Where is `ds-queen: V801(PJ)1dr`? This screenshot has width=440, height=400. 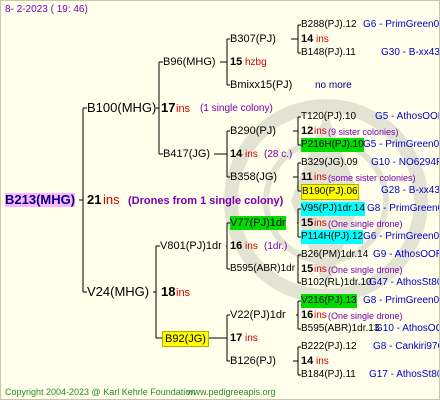 ds-queen: V801(PJ)1dr is located at coordinates (191, 246).